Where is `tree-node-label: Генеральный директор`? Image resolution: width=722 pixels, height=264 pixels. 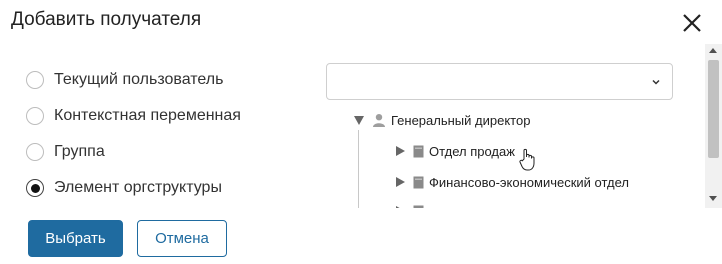 tree-node-label: Генеральный директор is located at coordinates (461, 120).